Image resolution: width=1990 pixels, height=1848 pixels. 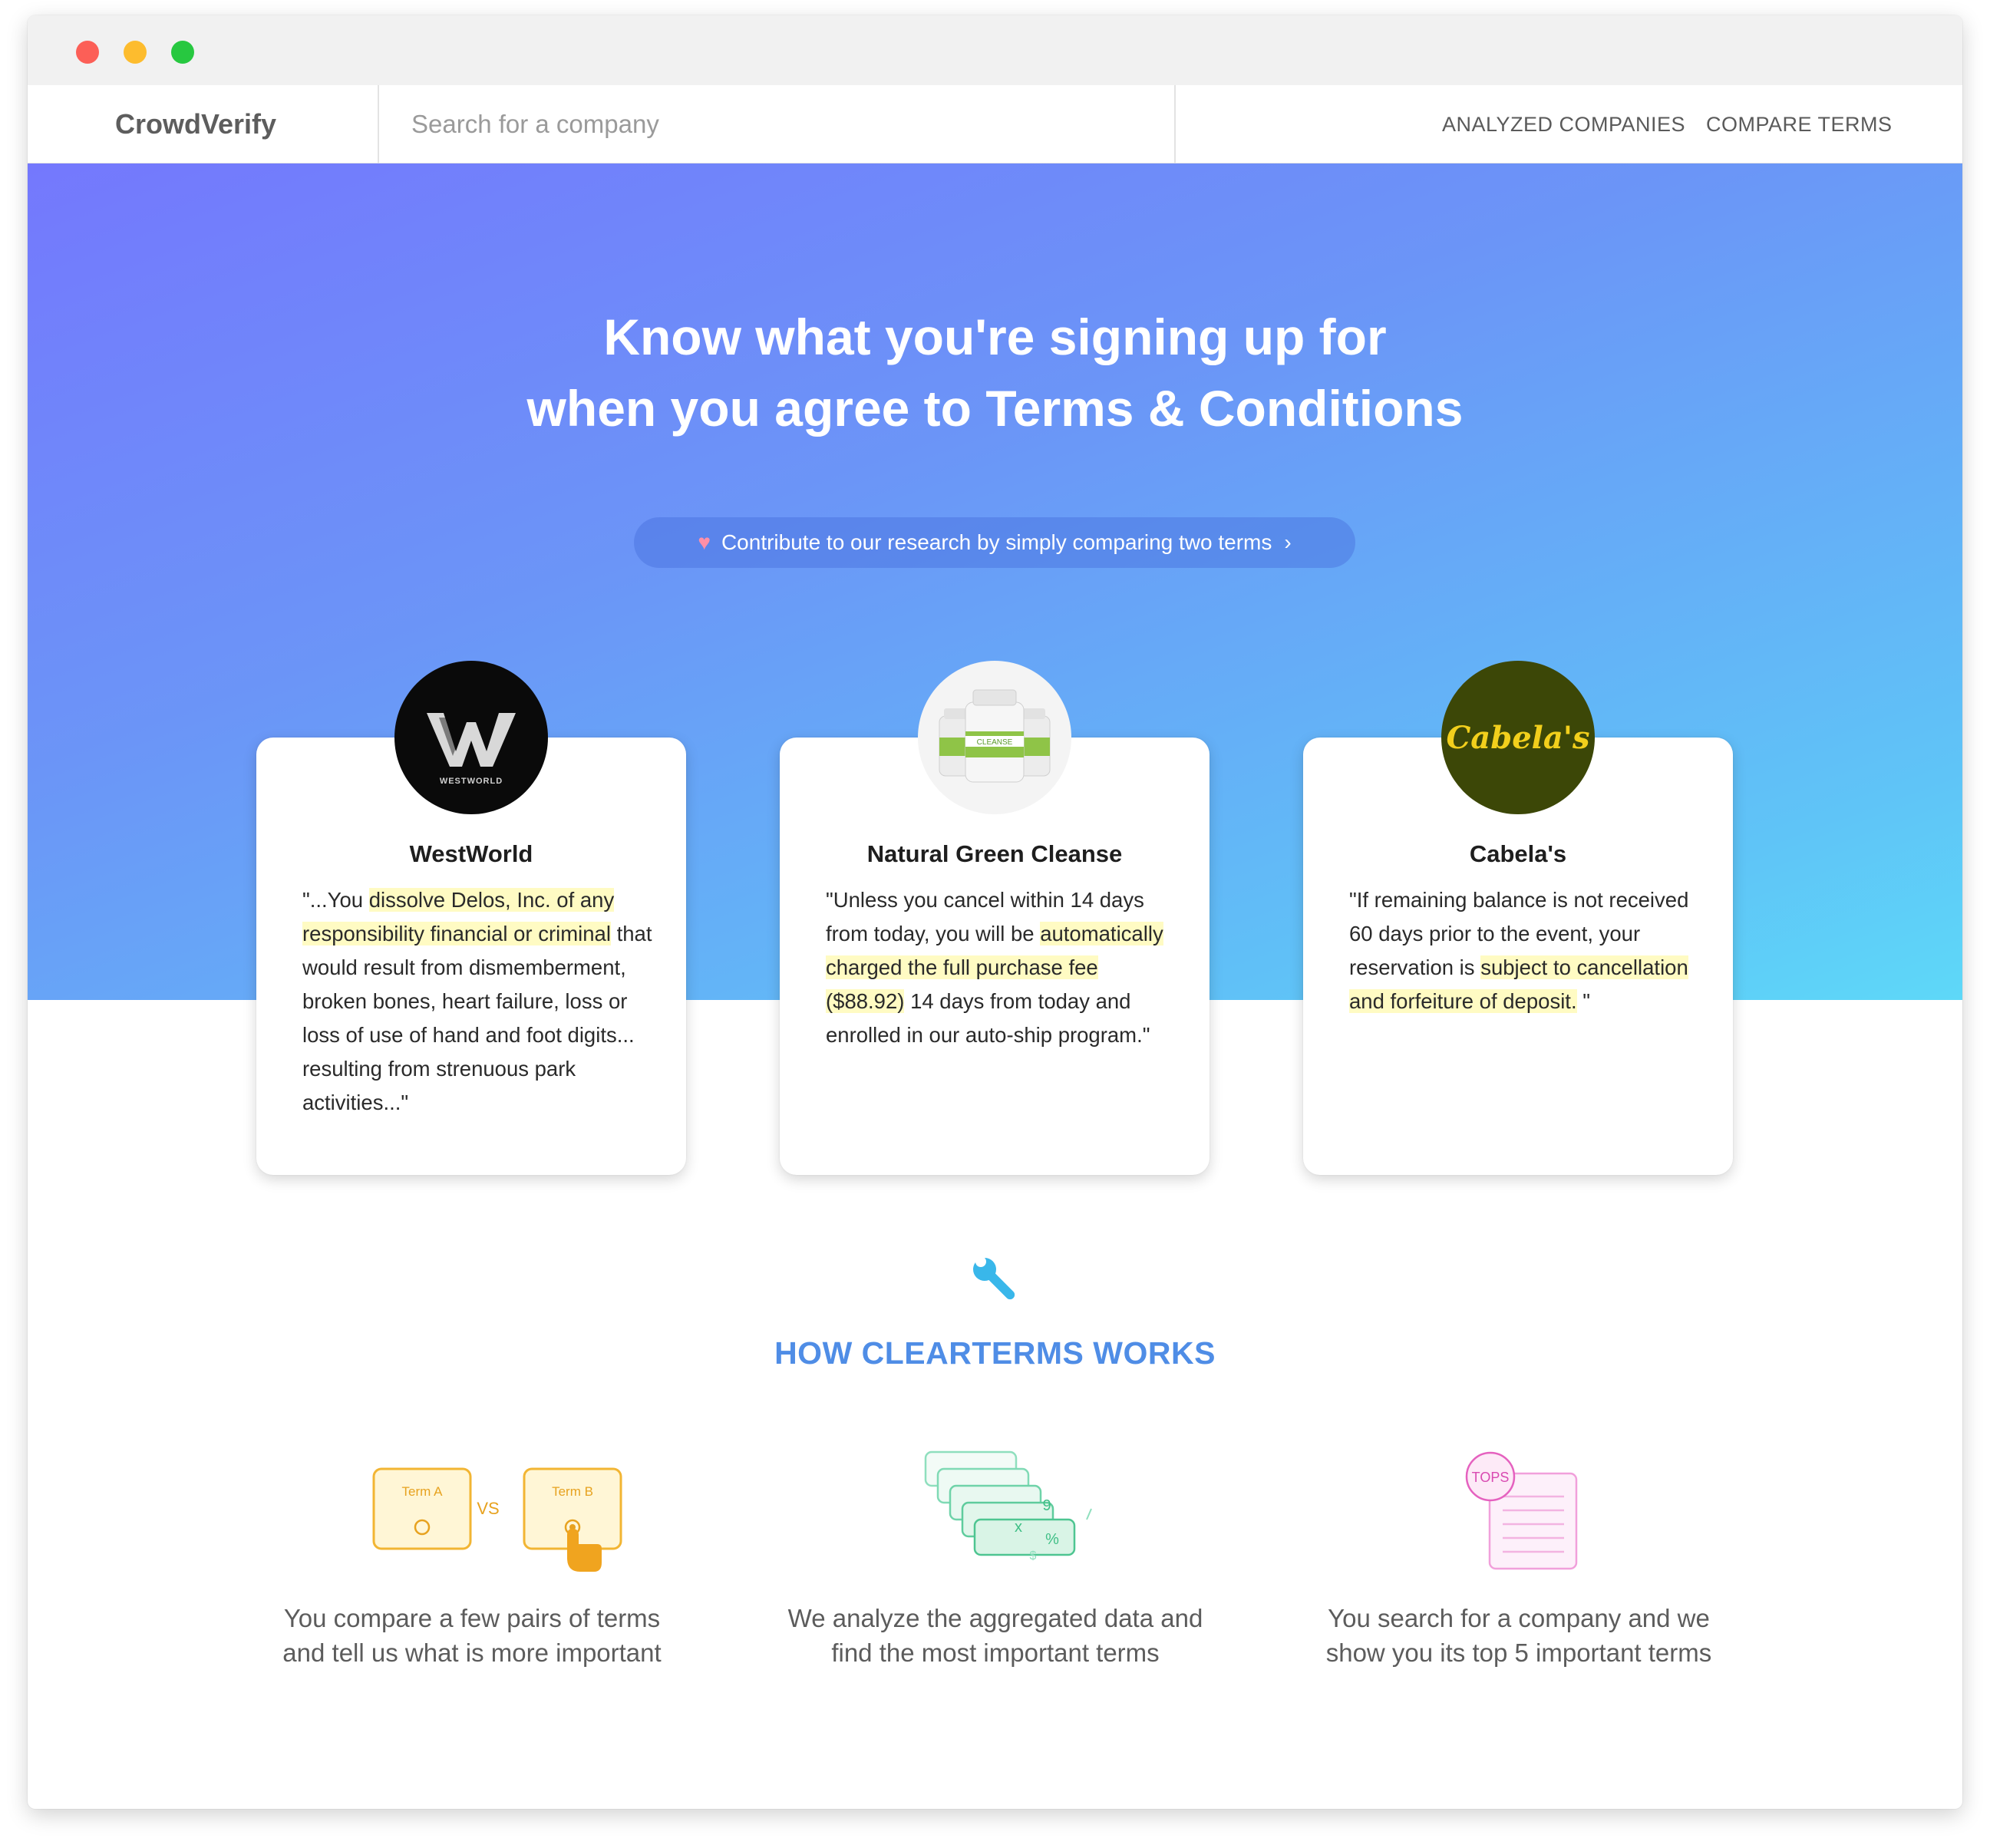 I want to click on svg-text: Term A, so click(x=423, y=1491).